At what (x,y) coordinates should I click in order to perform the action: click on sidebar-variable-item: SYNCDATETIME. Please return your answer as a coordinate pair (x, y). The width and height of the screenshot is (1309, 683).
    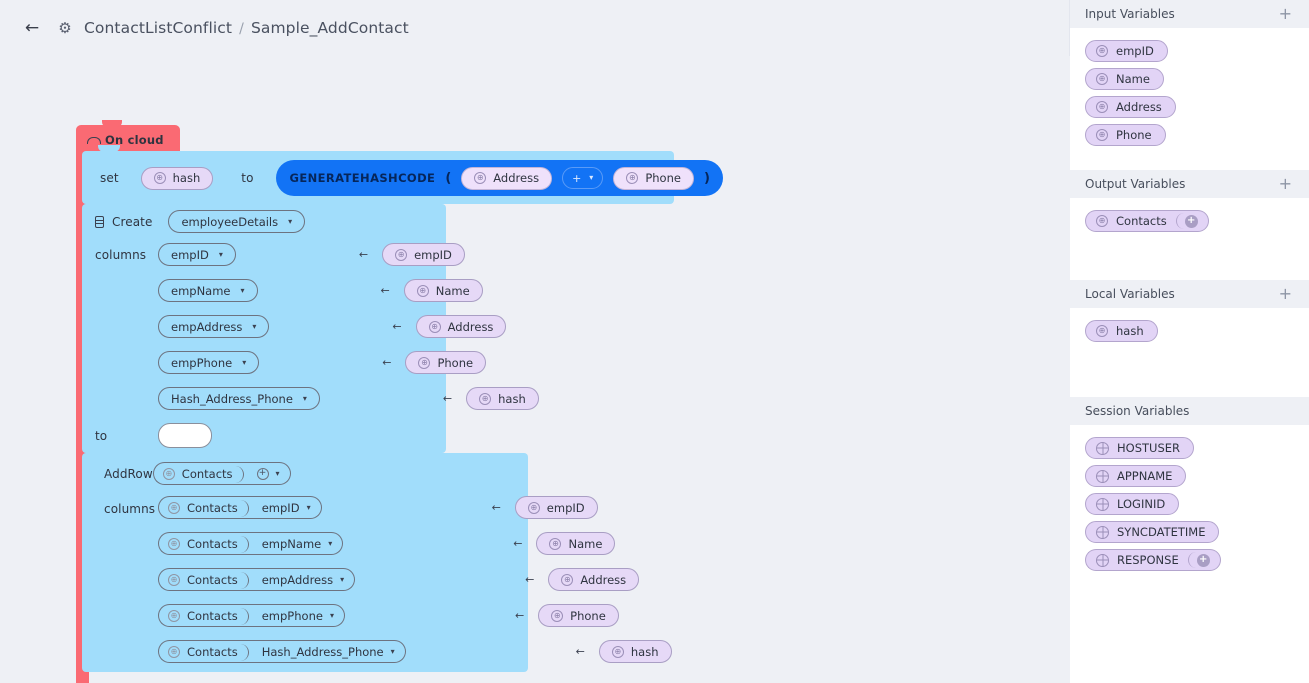
    Looking at the image, I should click on (1152, 532).